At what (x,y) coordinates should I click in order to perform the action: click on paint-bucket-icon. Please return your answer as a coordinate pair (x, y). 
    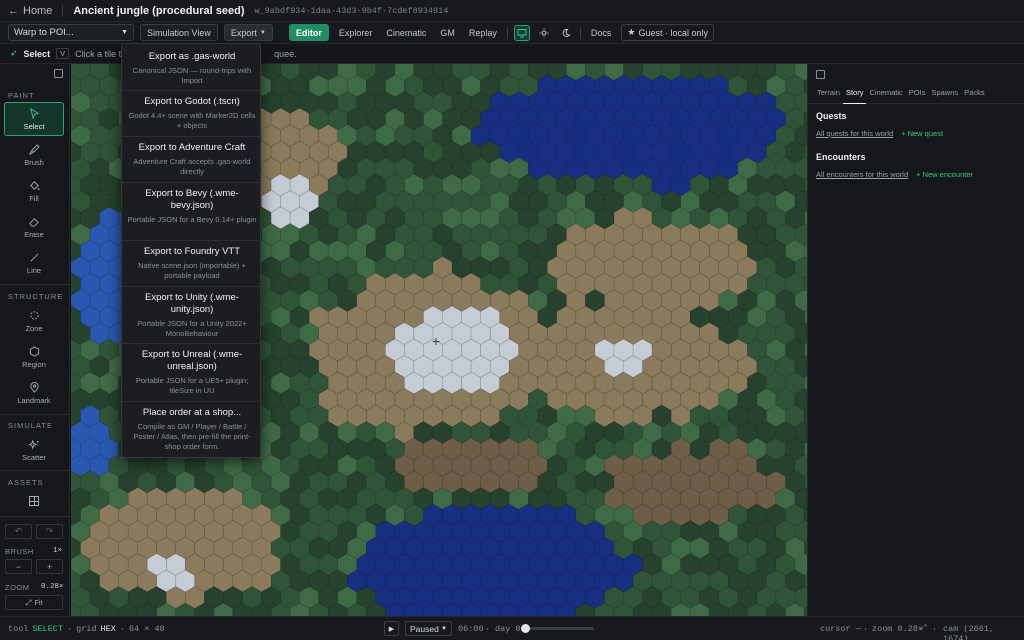
    Looking at the image, I should click on (34, 185).